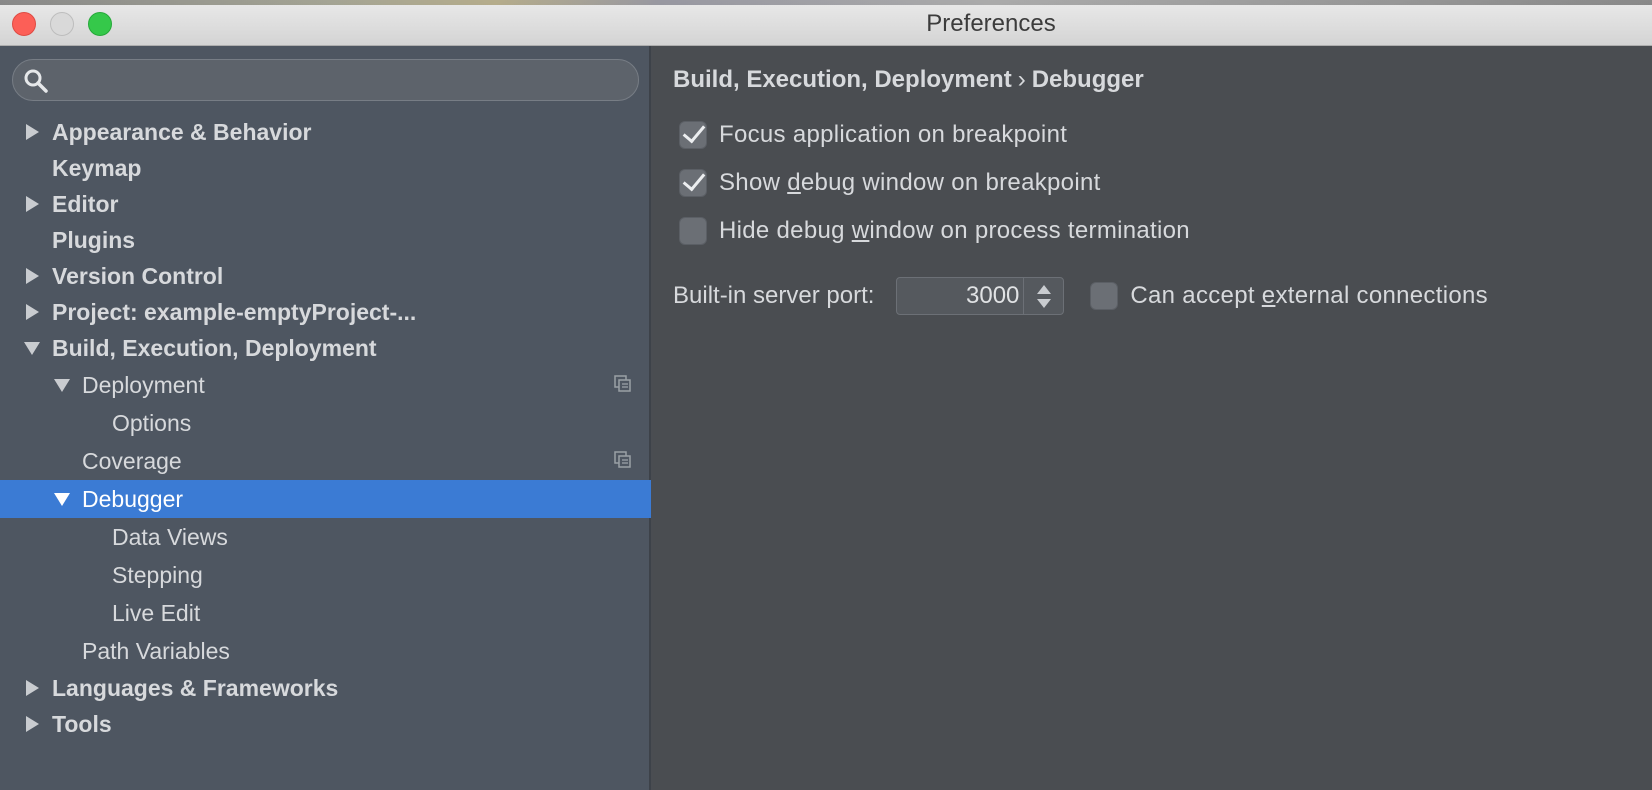 The width and height of the screenshot is (1652, 790). What do you see at coordinates (36, 81) in the screenshot?
I see `search-icon` at bounding box center [36, 81].